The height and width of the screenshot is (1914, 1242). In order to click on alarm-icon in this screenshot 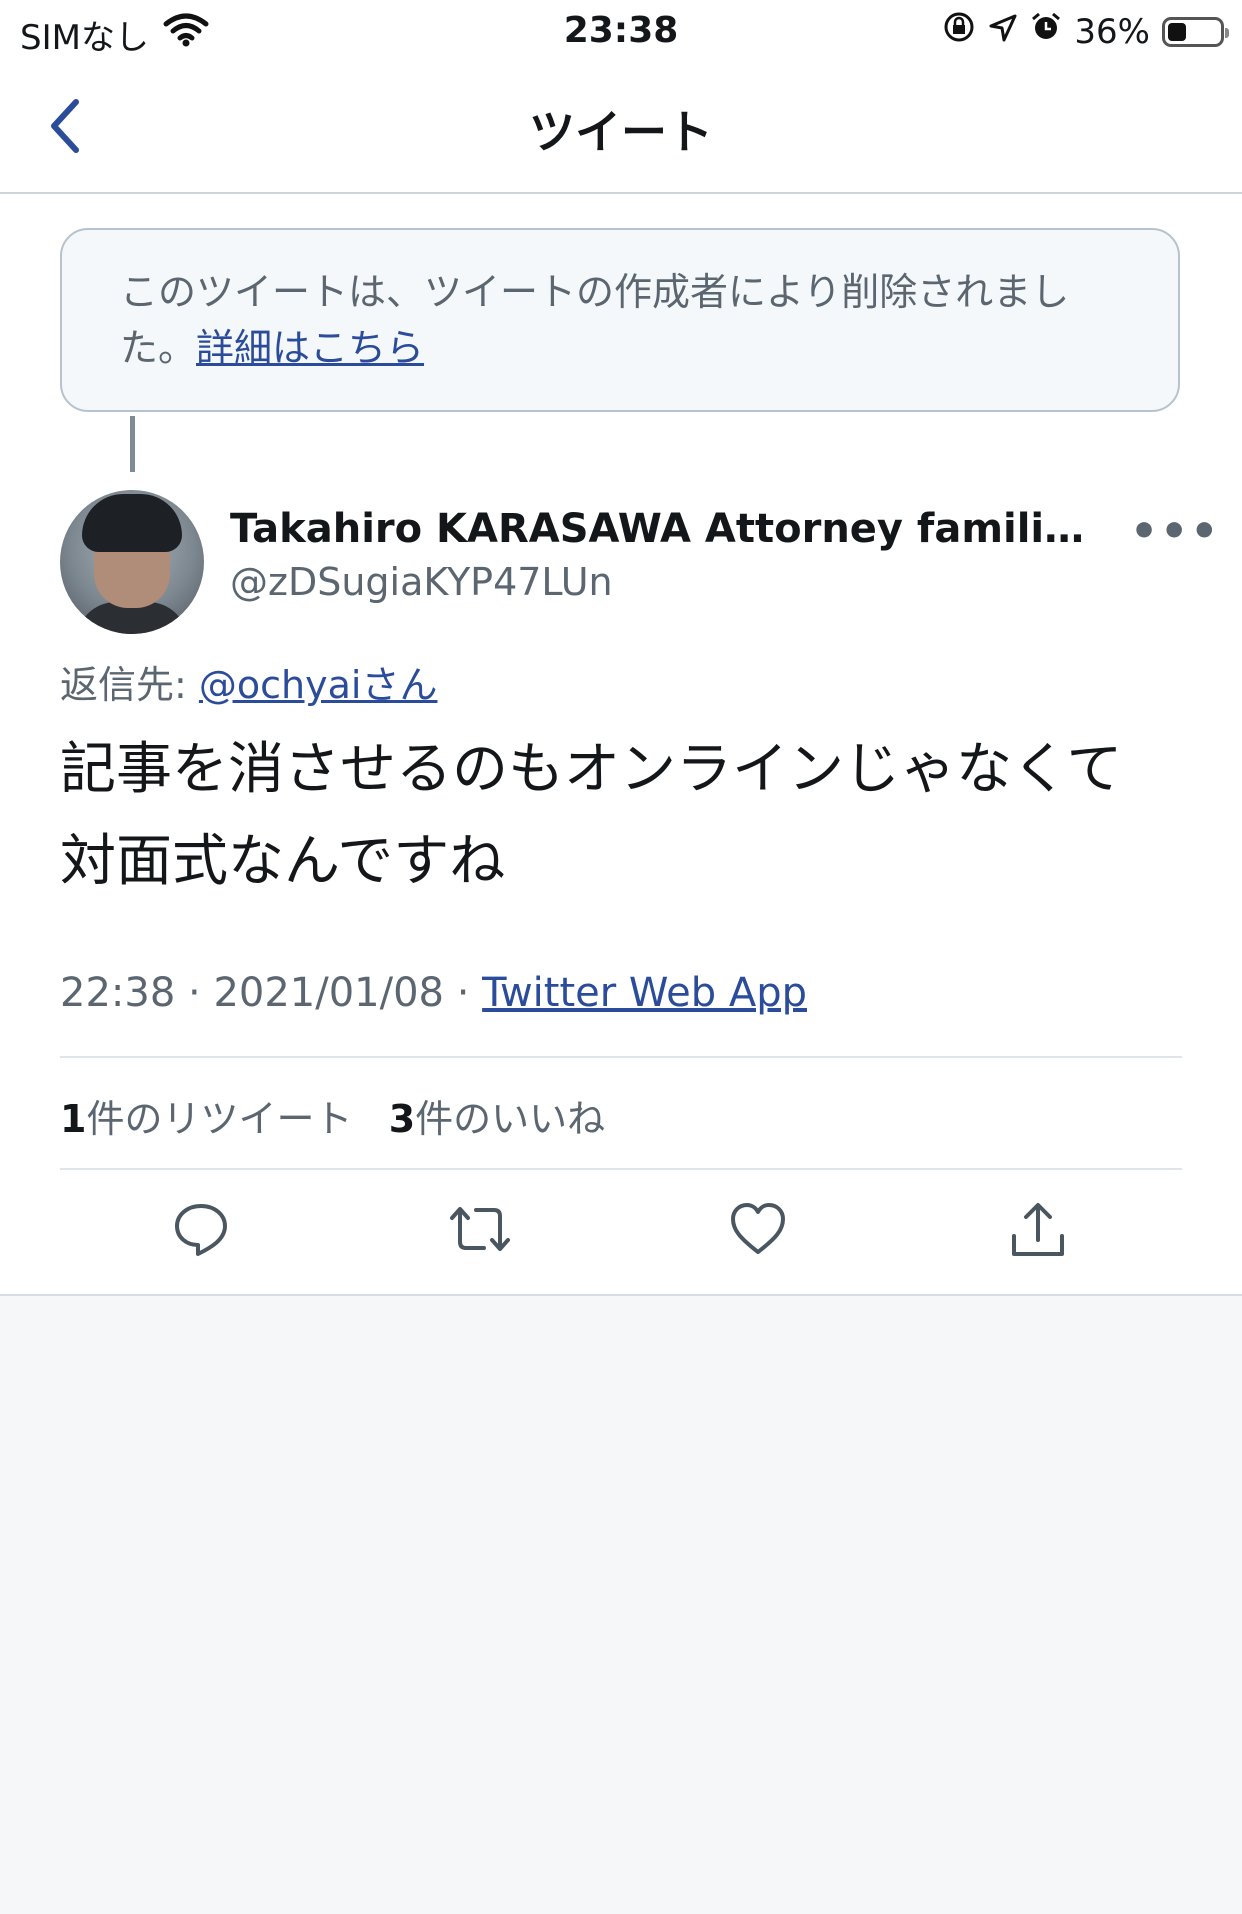, I will do `click(1046, 31)`.